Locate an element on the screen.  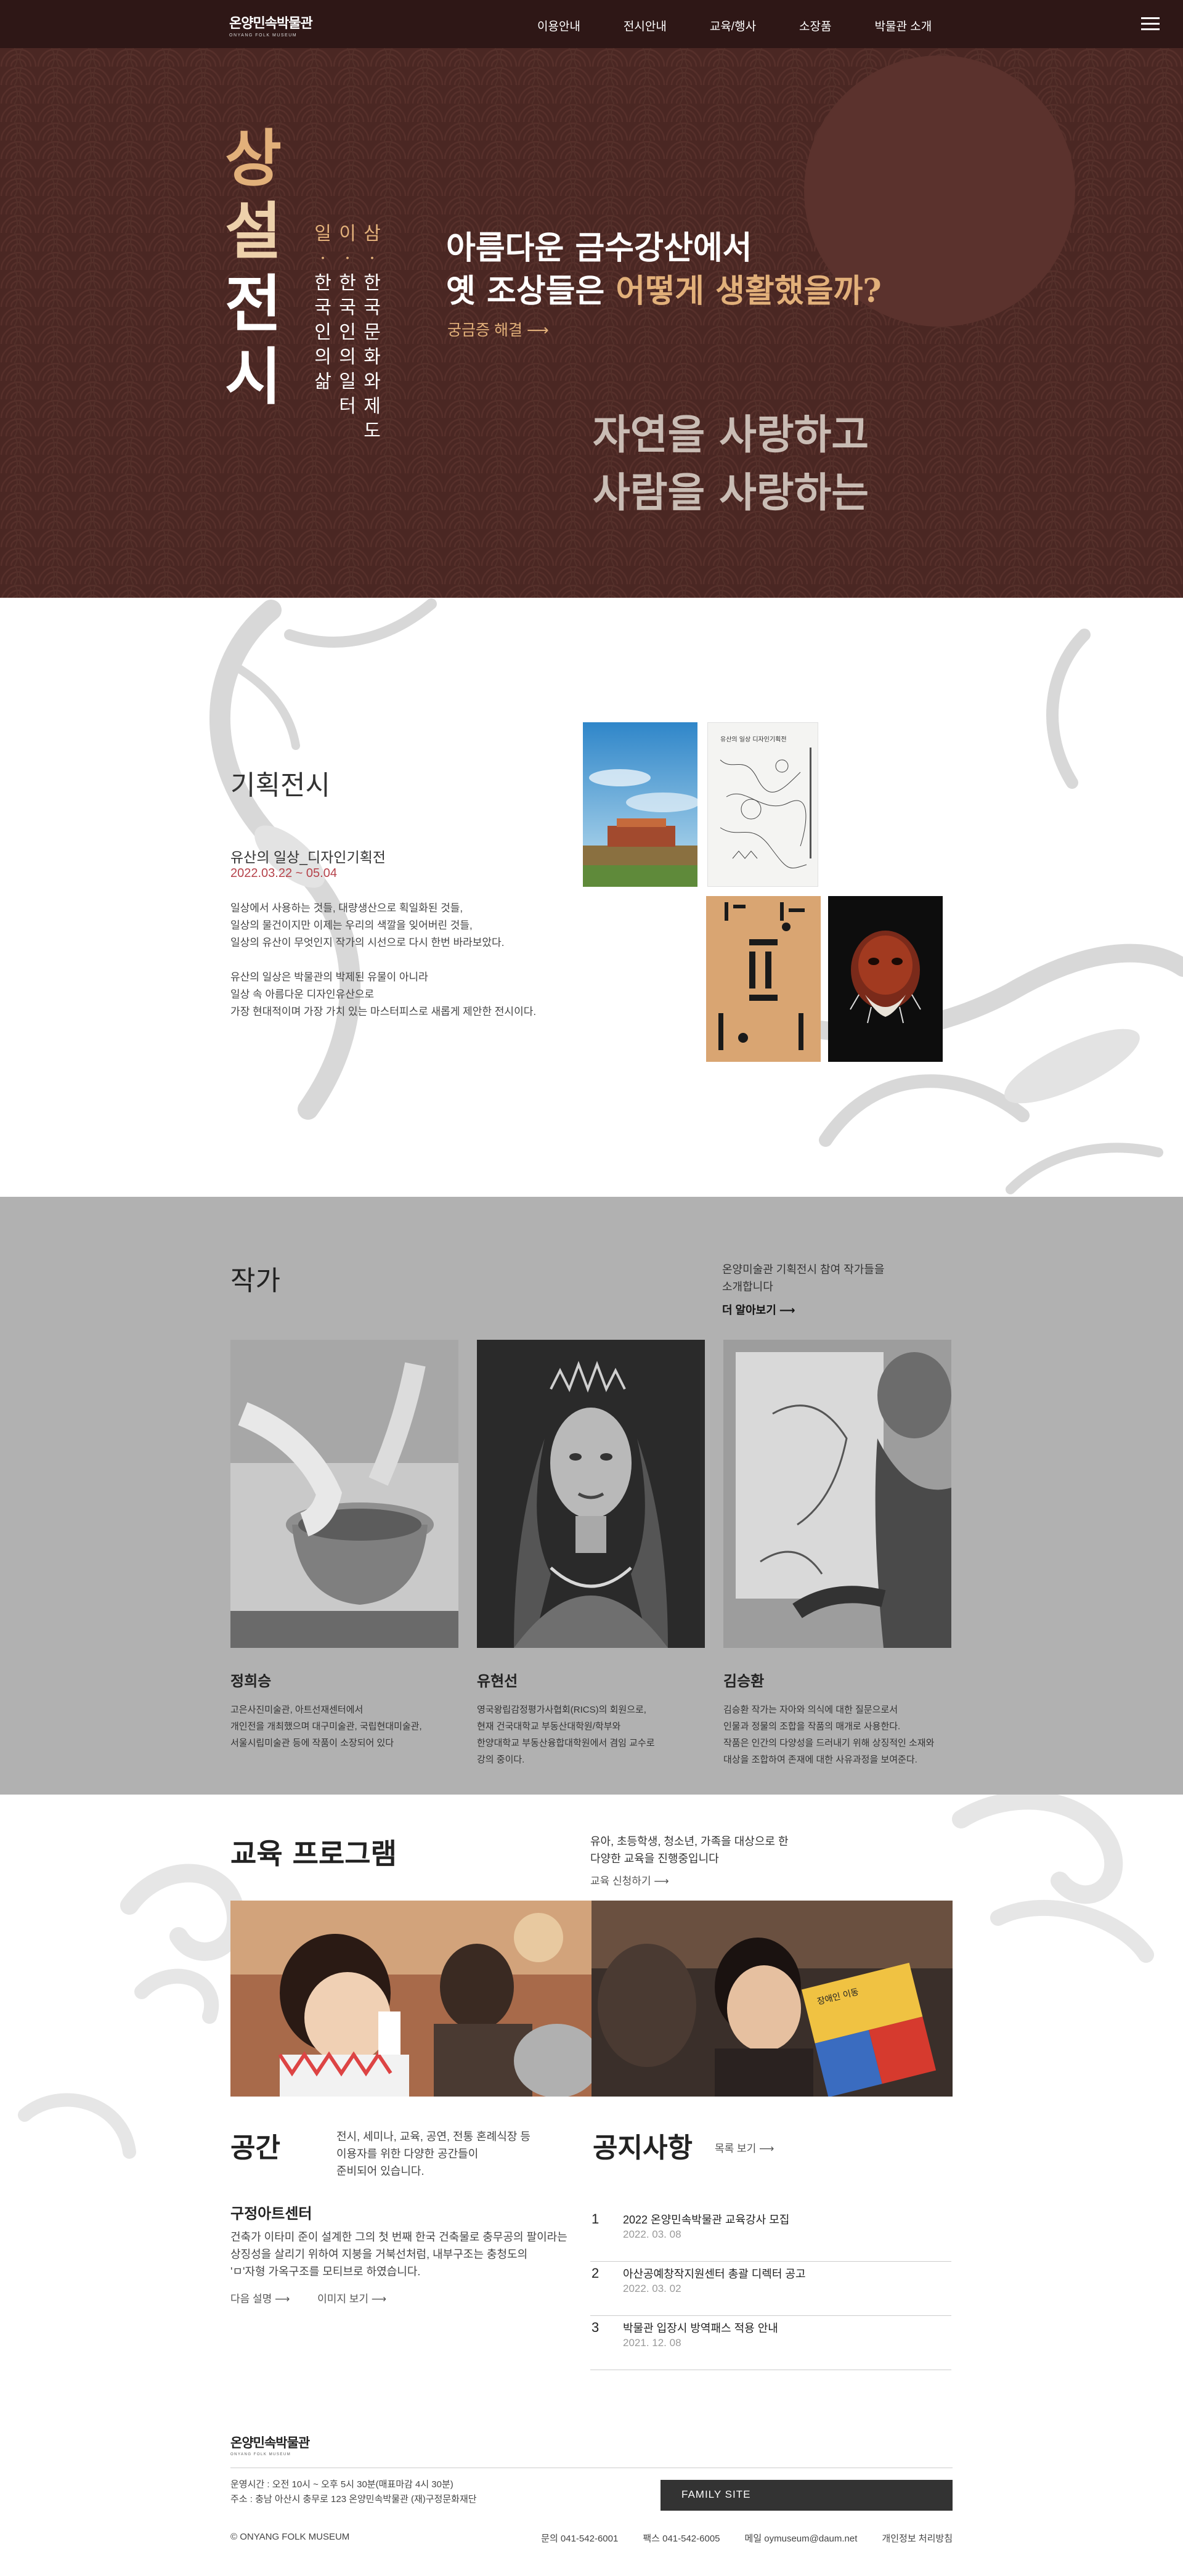
footer-hours: 운영시간 : 오전 10시 ~ 오후 5시 30분(매표마감 4시 30분) is located at coordinates (341, 2484).